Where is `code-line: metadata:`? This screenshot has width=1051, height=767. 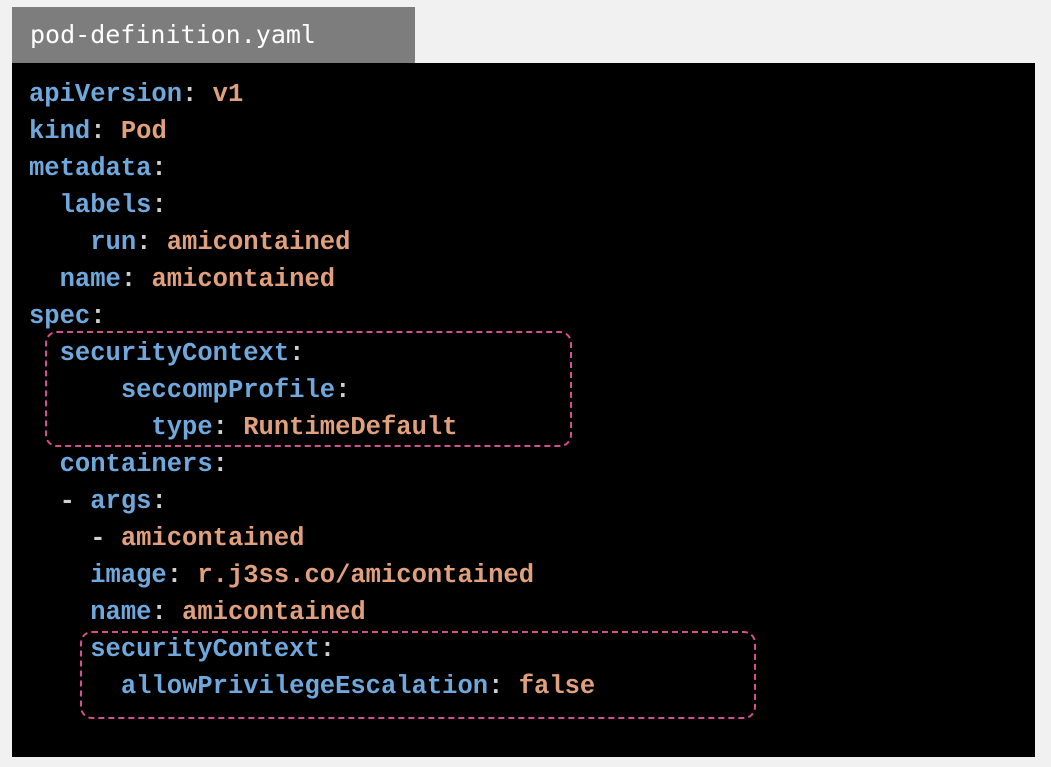 code-line: metadata: is located at coordinates (312, 168).